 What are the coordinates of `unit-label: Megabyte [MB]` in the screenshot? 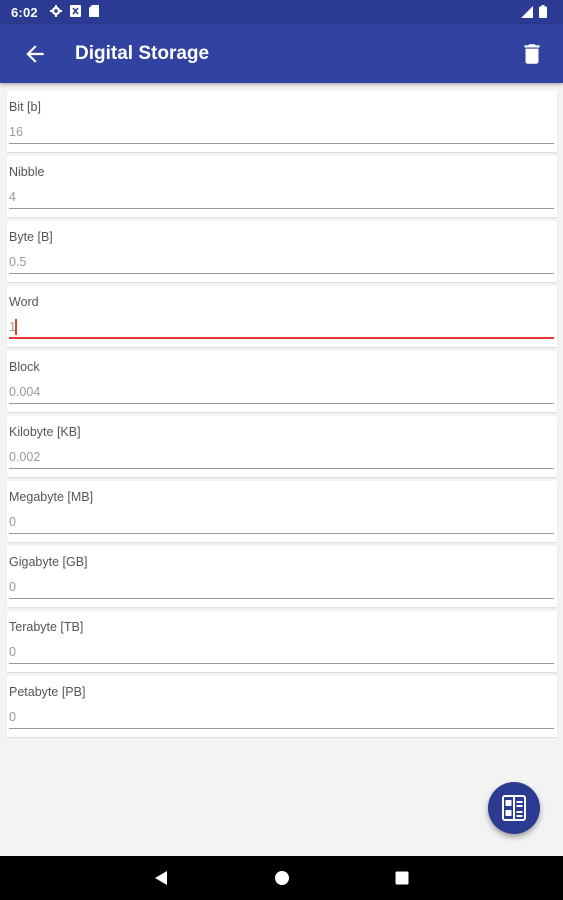 It's located at (51, 497).